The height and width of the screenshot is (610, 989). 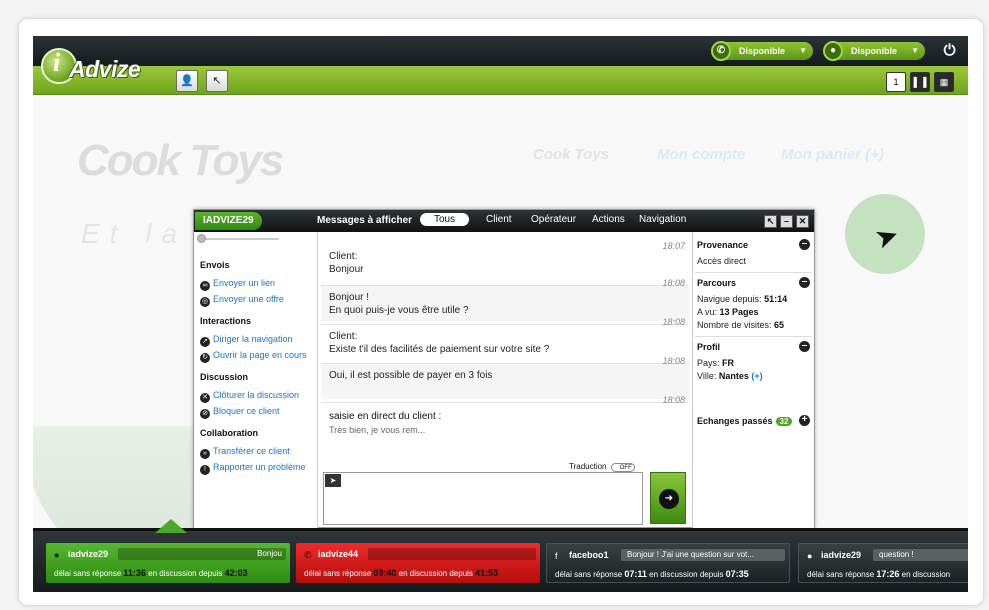 What do you see at coordinates (385, 416) in the screenshot?
I see `typing-label: saisie en direct du client :` at bounding box center [385, 416].